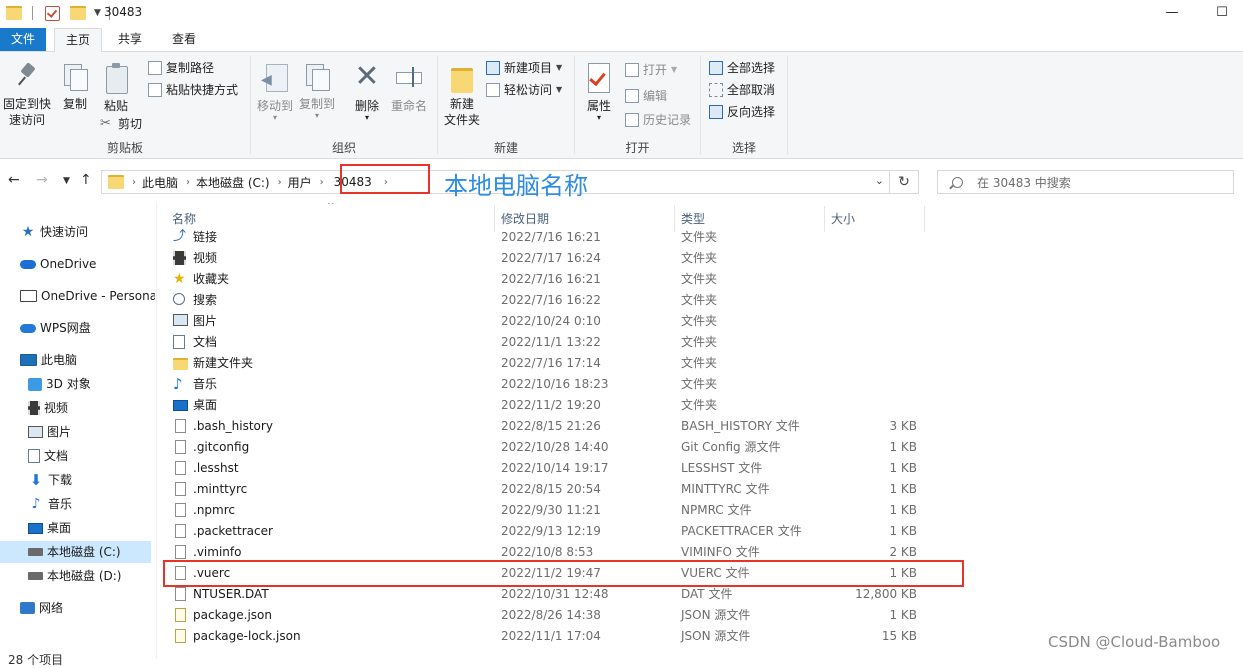  What do you see at coordinates (78, 13) in the screenshot?
I see `new-folder-icon` at bounding box center [78, 13].